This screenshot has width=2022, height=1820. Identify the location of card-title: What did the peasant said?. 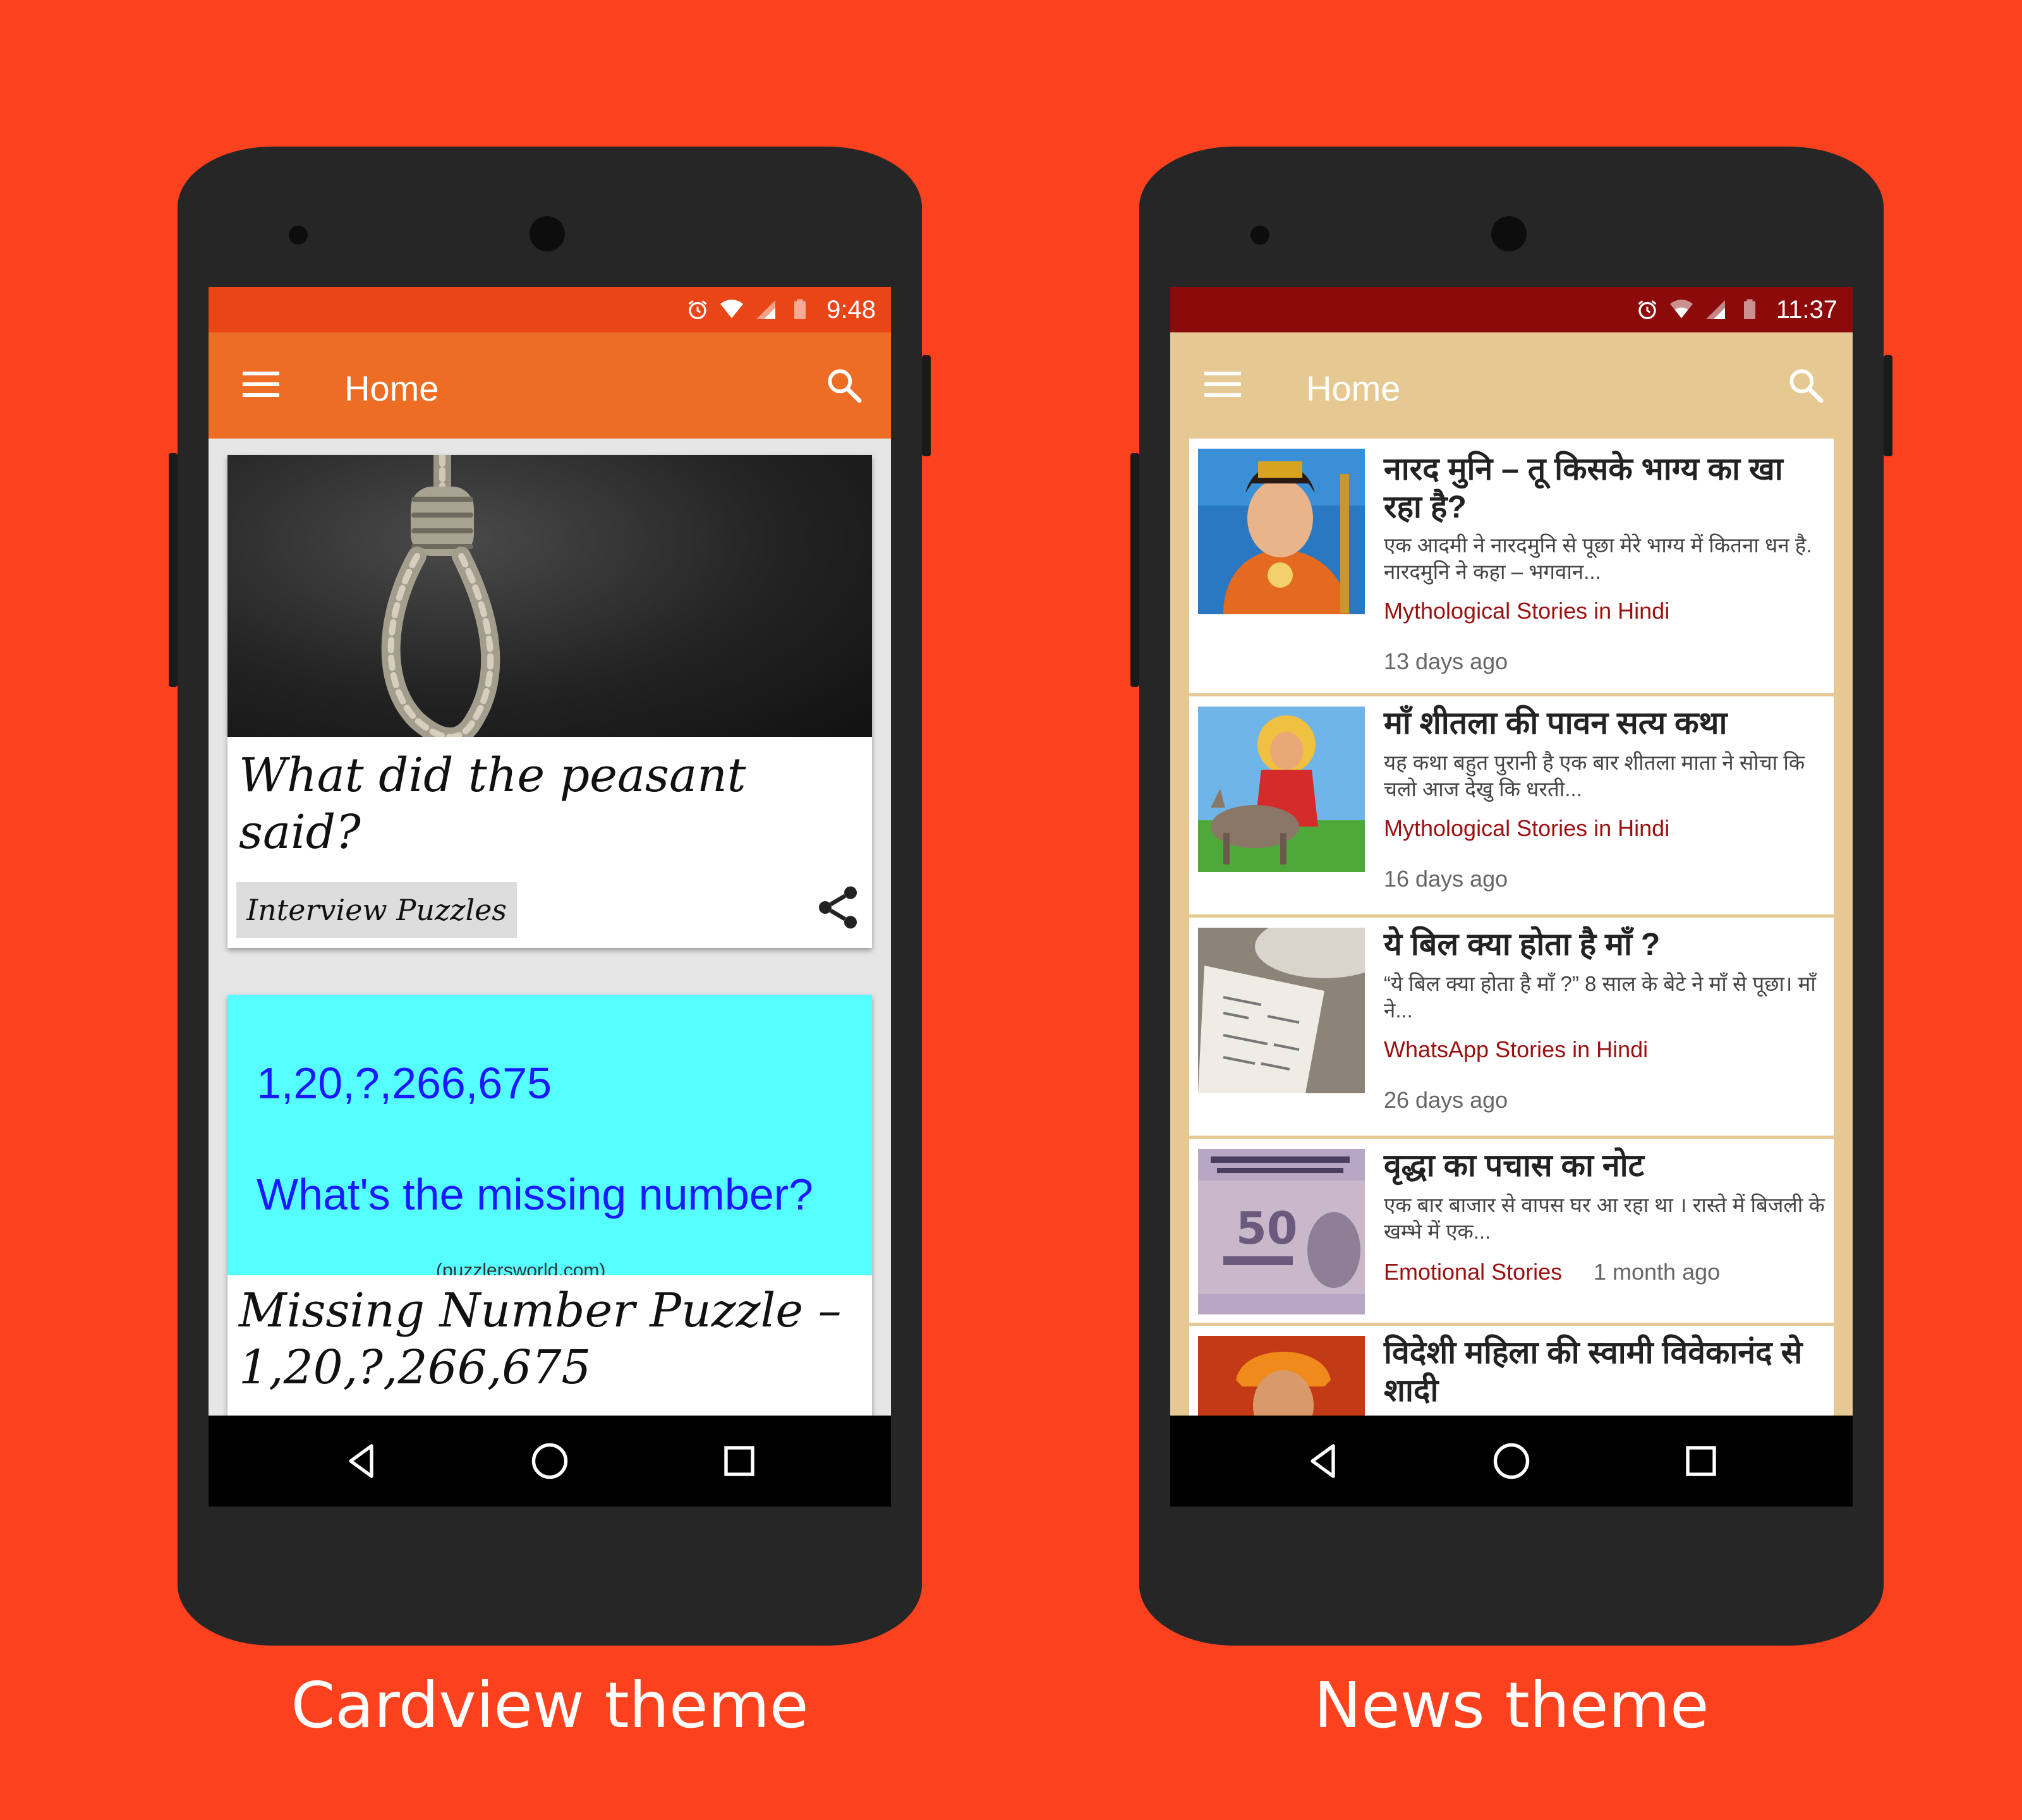
(551, 804).